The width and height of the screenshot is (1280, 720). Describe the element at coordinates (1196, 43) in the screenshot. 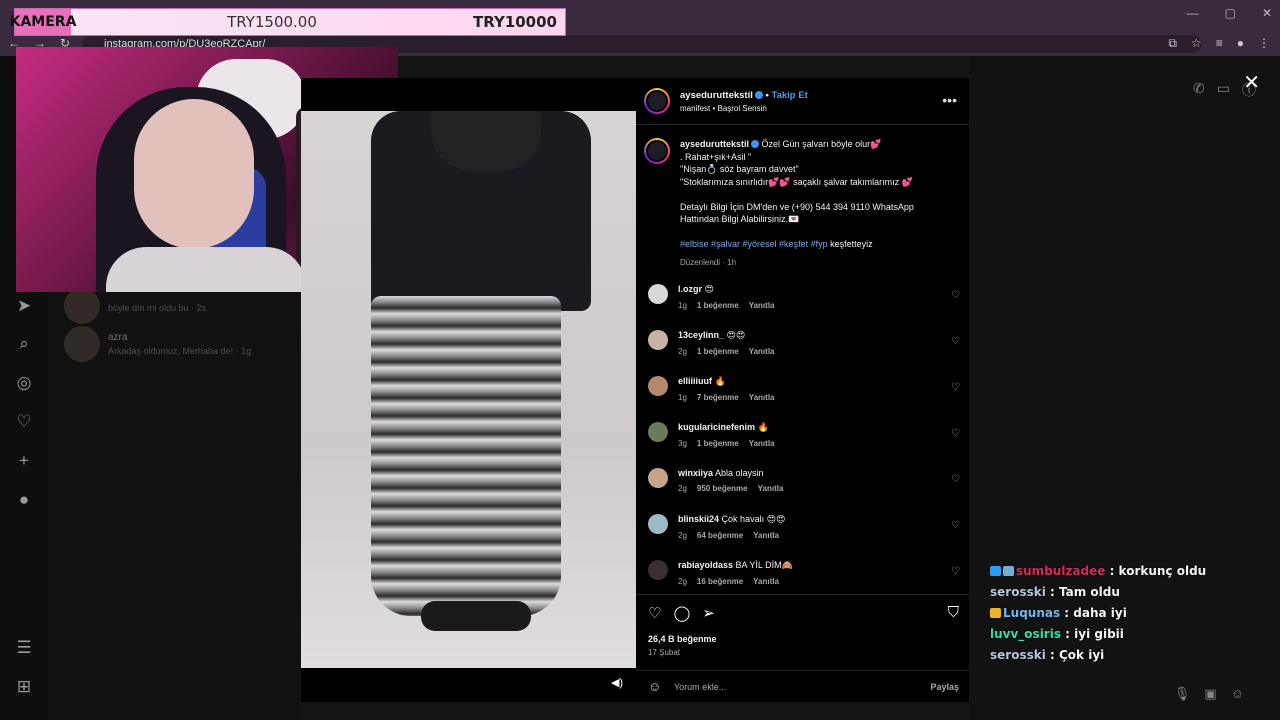

I see `bookmark-star-icon: ☆` at that location.